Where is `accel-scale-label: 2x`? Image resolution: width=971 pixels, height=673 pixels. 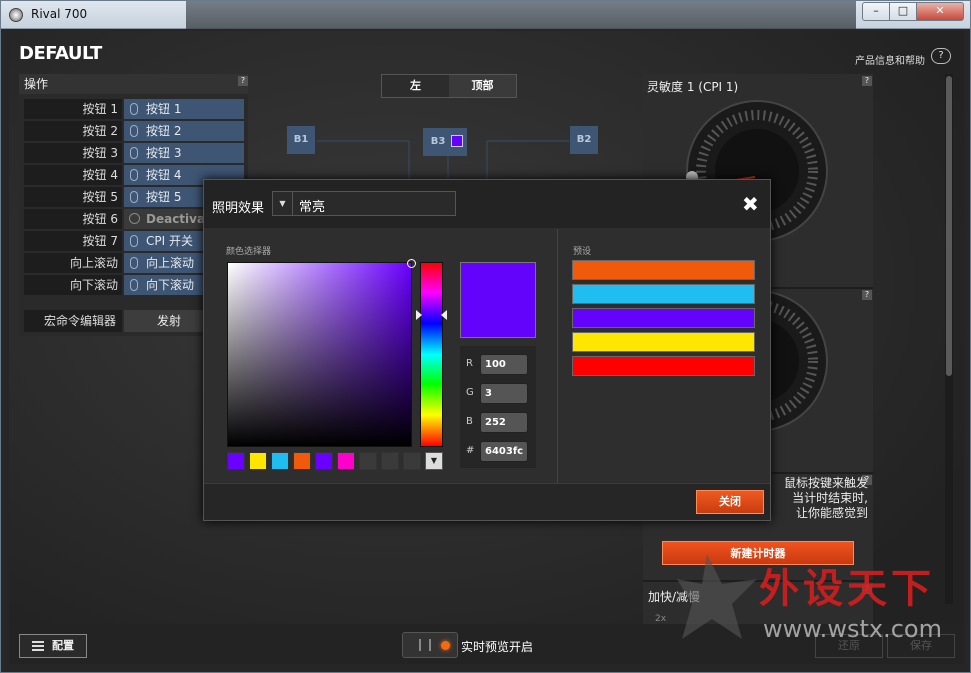
accel-scale-label: 2x is located at coordinates (661, 619).